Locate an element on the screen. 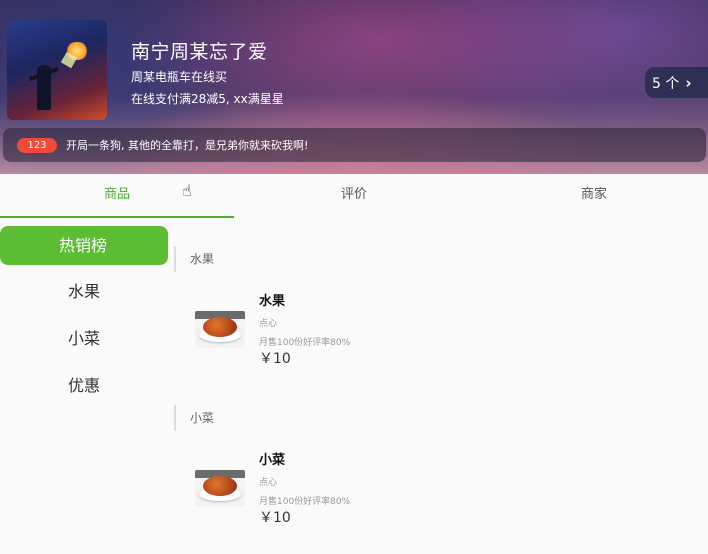  shop-description: 周某电瓶车在线买 is located at coordinates (179, 77).